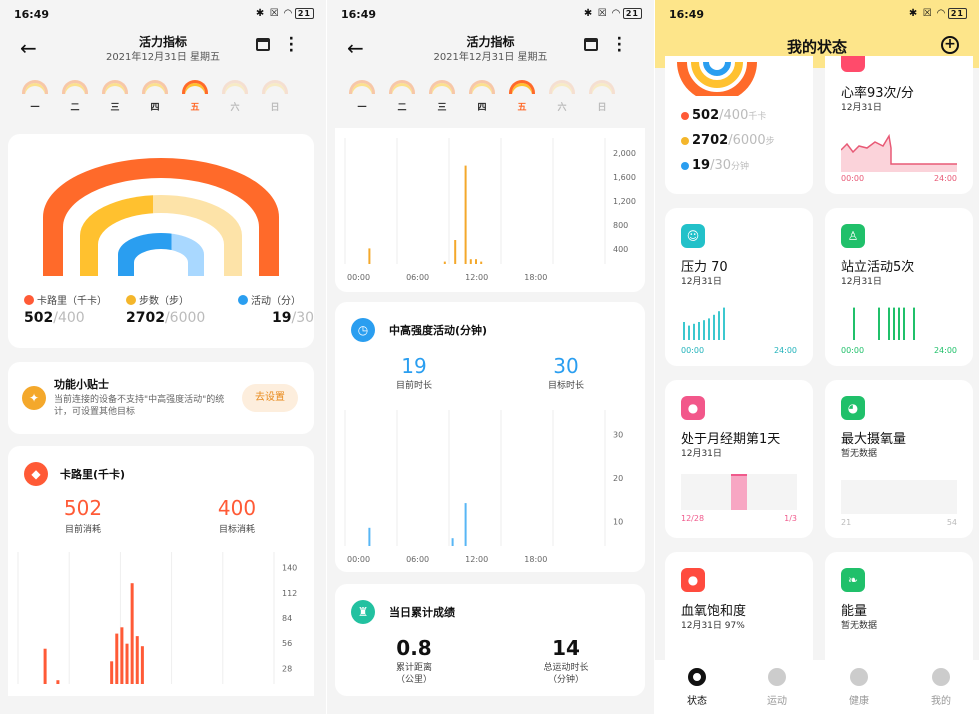 This screenshot has height=714, width=979. What do you see at coordinates (359, 14) in the screenshot?
I see `status-time: 16:49` at bounding box center [359, 14].